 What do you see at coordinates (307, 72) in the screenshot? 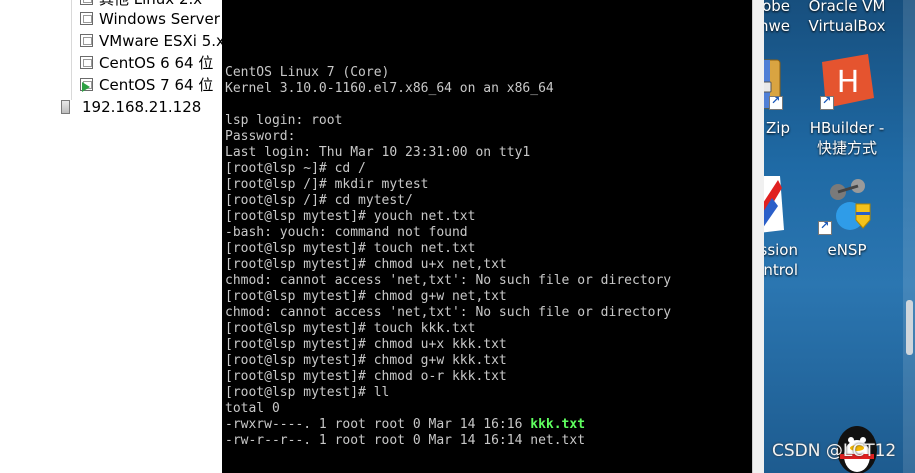
I see `terminal-line: CentOS Linux 7 (Core)` at bounding box center [307, 72].